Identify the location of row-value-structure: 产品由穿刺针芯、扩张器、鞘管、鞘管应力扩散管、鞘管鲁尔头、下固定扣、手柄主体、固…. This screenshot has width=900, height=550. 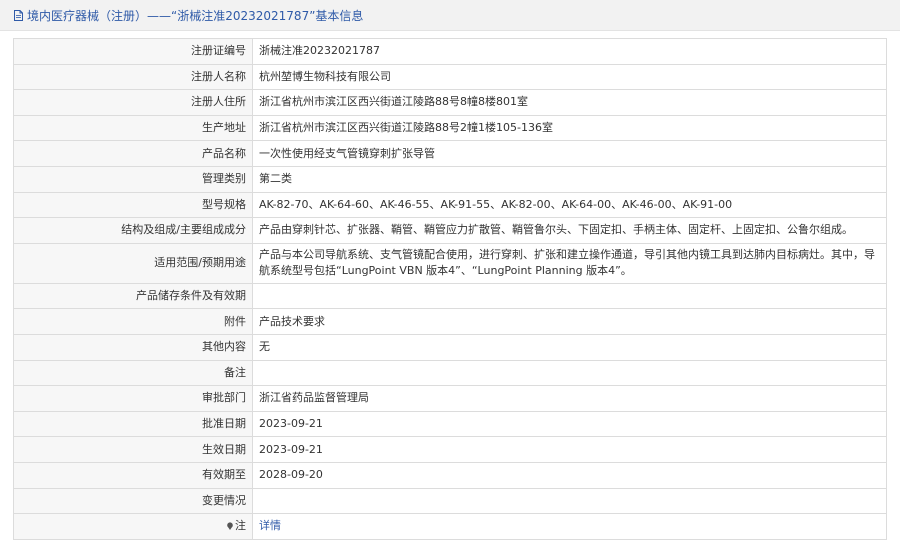
(569, 230).